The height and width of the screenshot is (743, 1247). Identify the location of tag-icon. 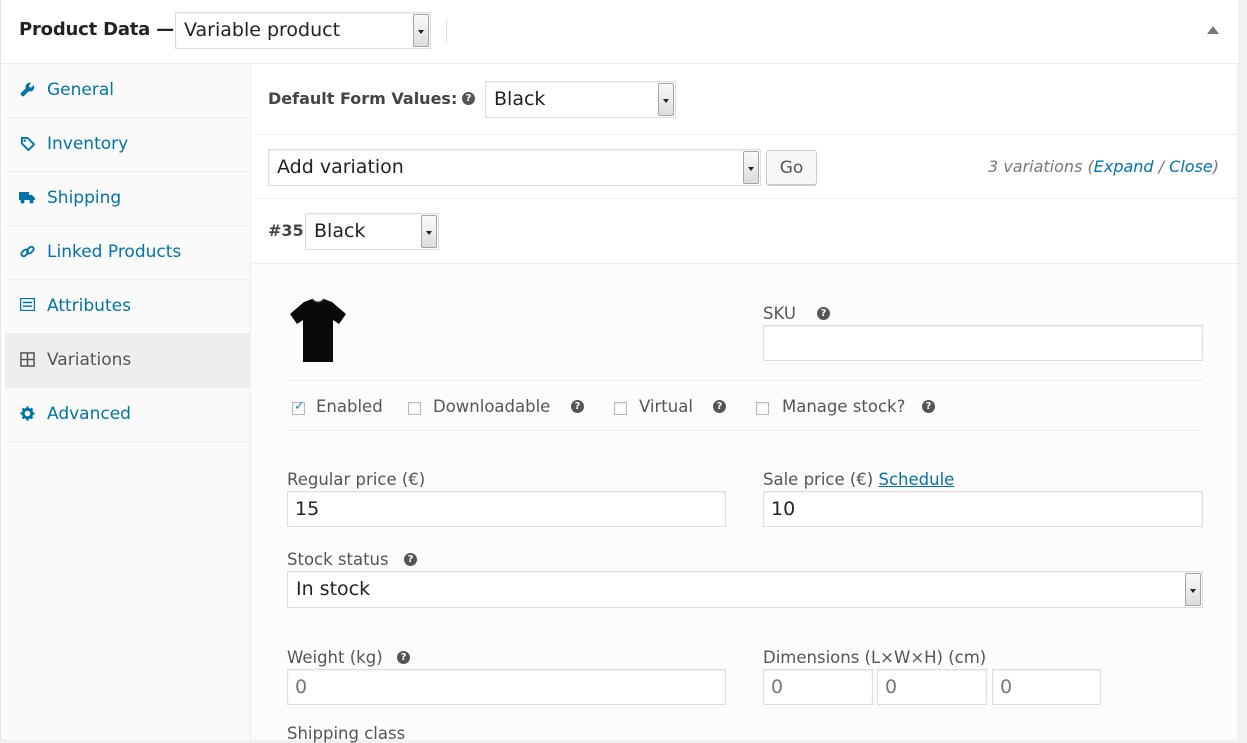
(27, 144).